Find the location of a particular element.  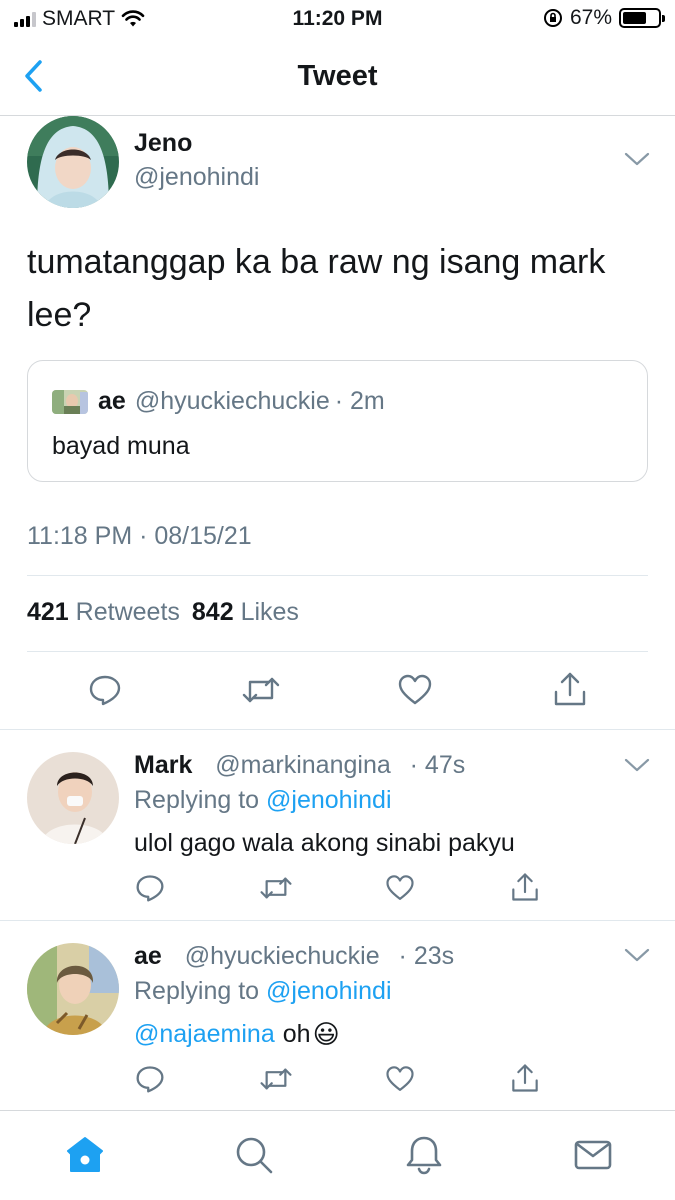

likes-count: 842 is located at coordinates (212, 612).